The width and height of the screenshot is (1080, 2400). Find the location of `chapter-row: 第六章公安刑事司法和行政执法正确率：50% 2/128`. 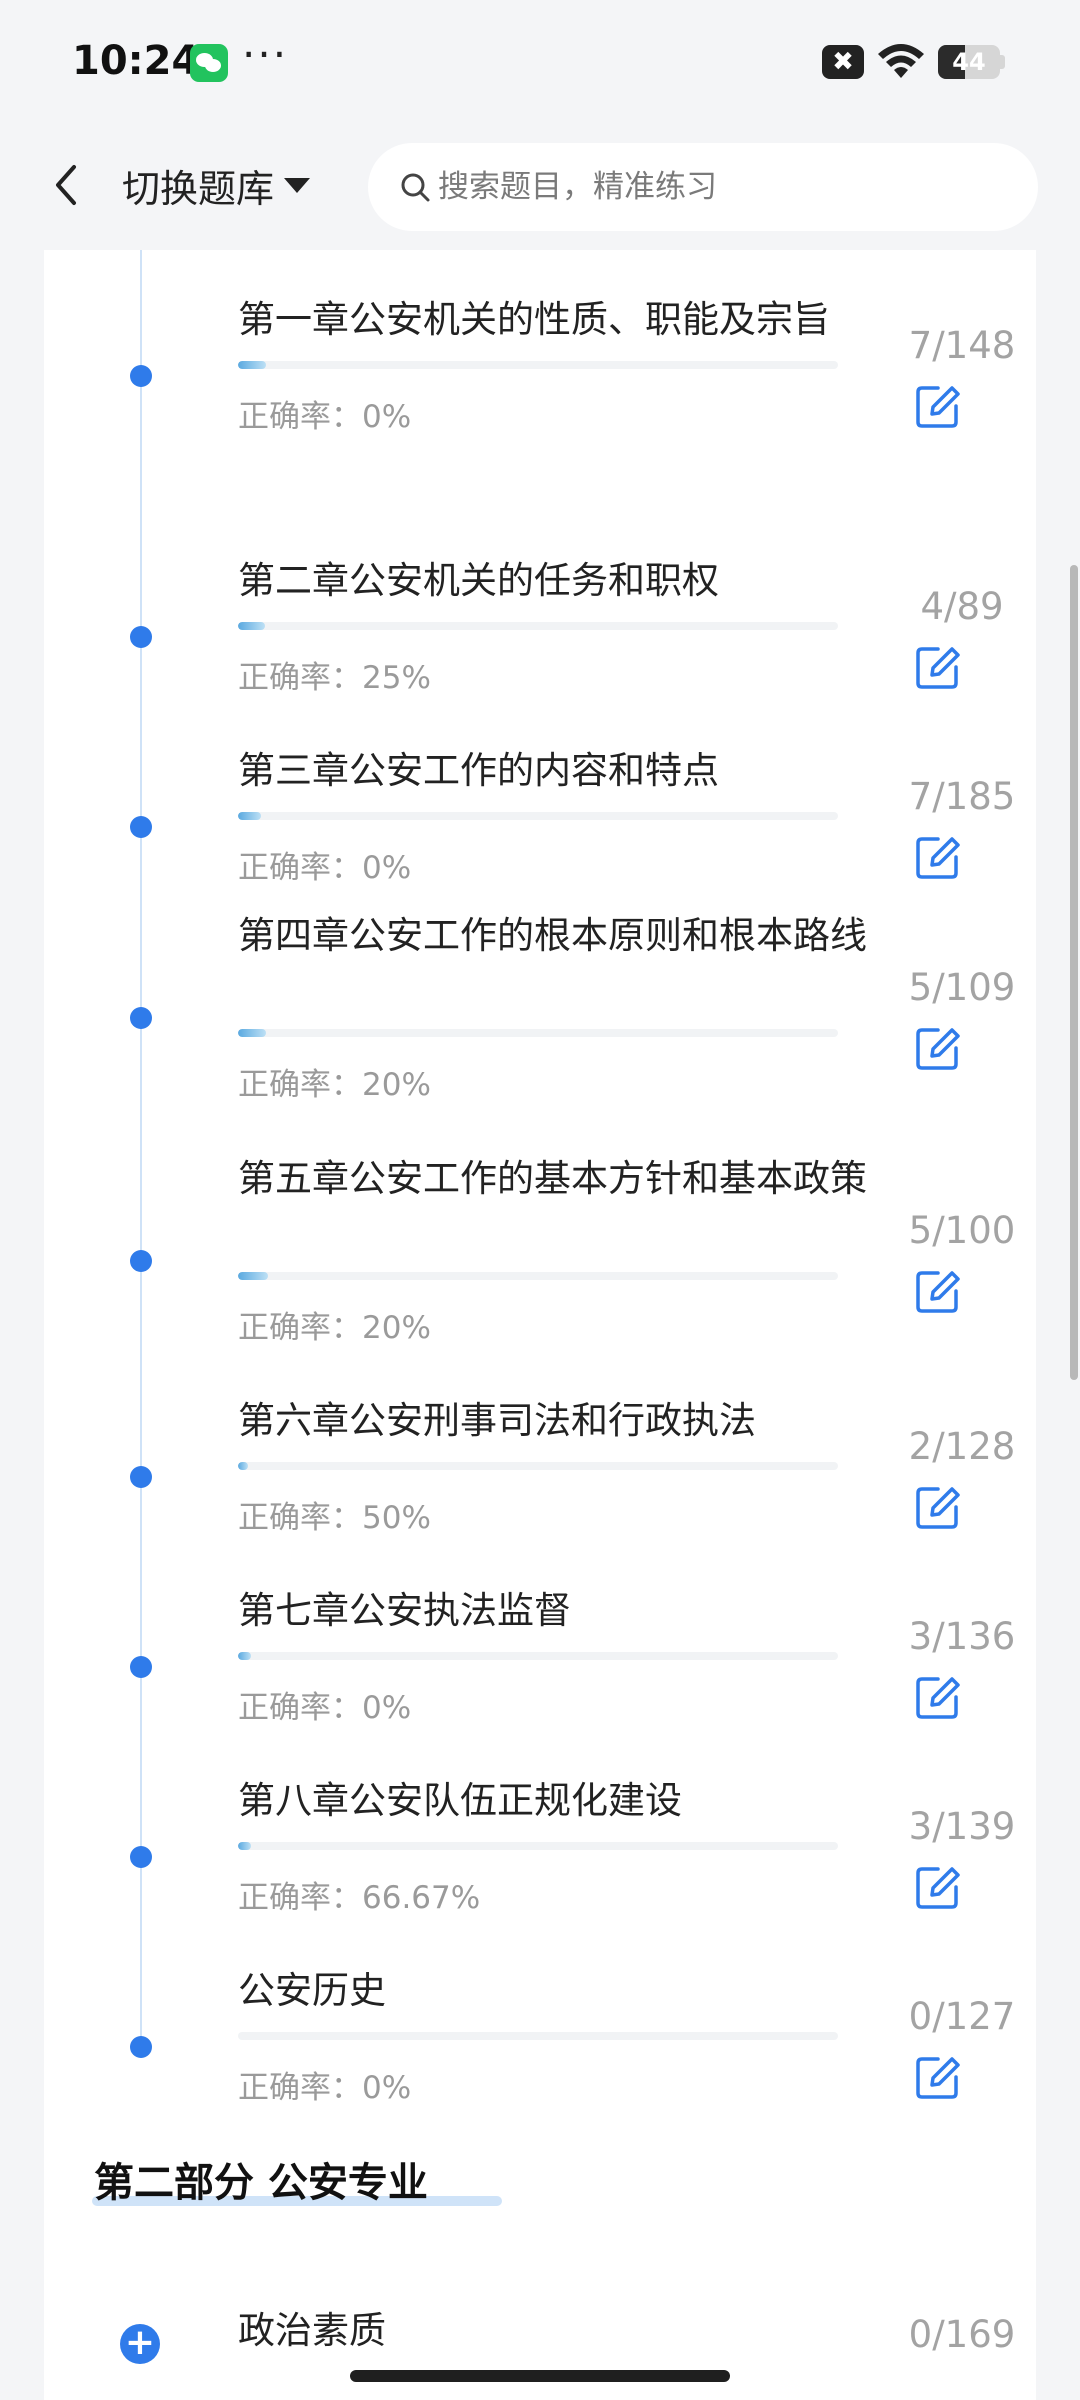

chapter-row: 第六章公安刑事司法和行政执法正确率：50% 2/128 is located at coordinates (540, 1477).